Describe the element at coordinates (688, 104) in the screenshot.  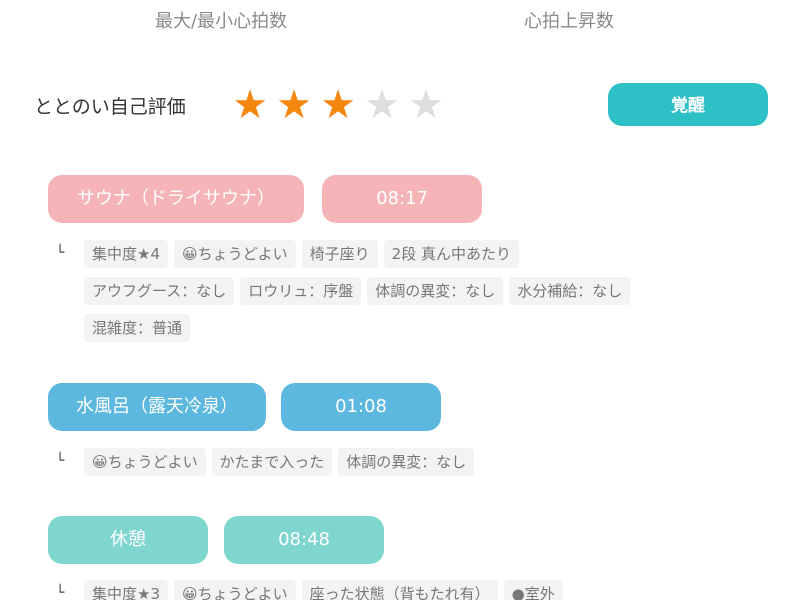
I see `awake-button: 覚醒` at that location.